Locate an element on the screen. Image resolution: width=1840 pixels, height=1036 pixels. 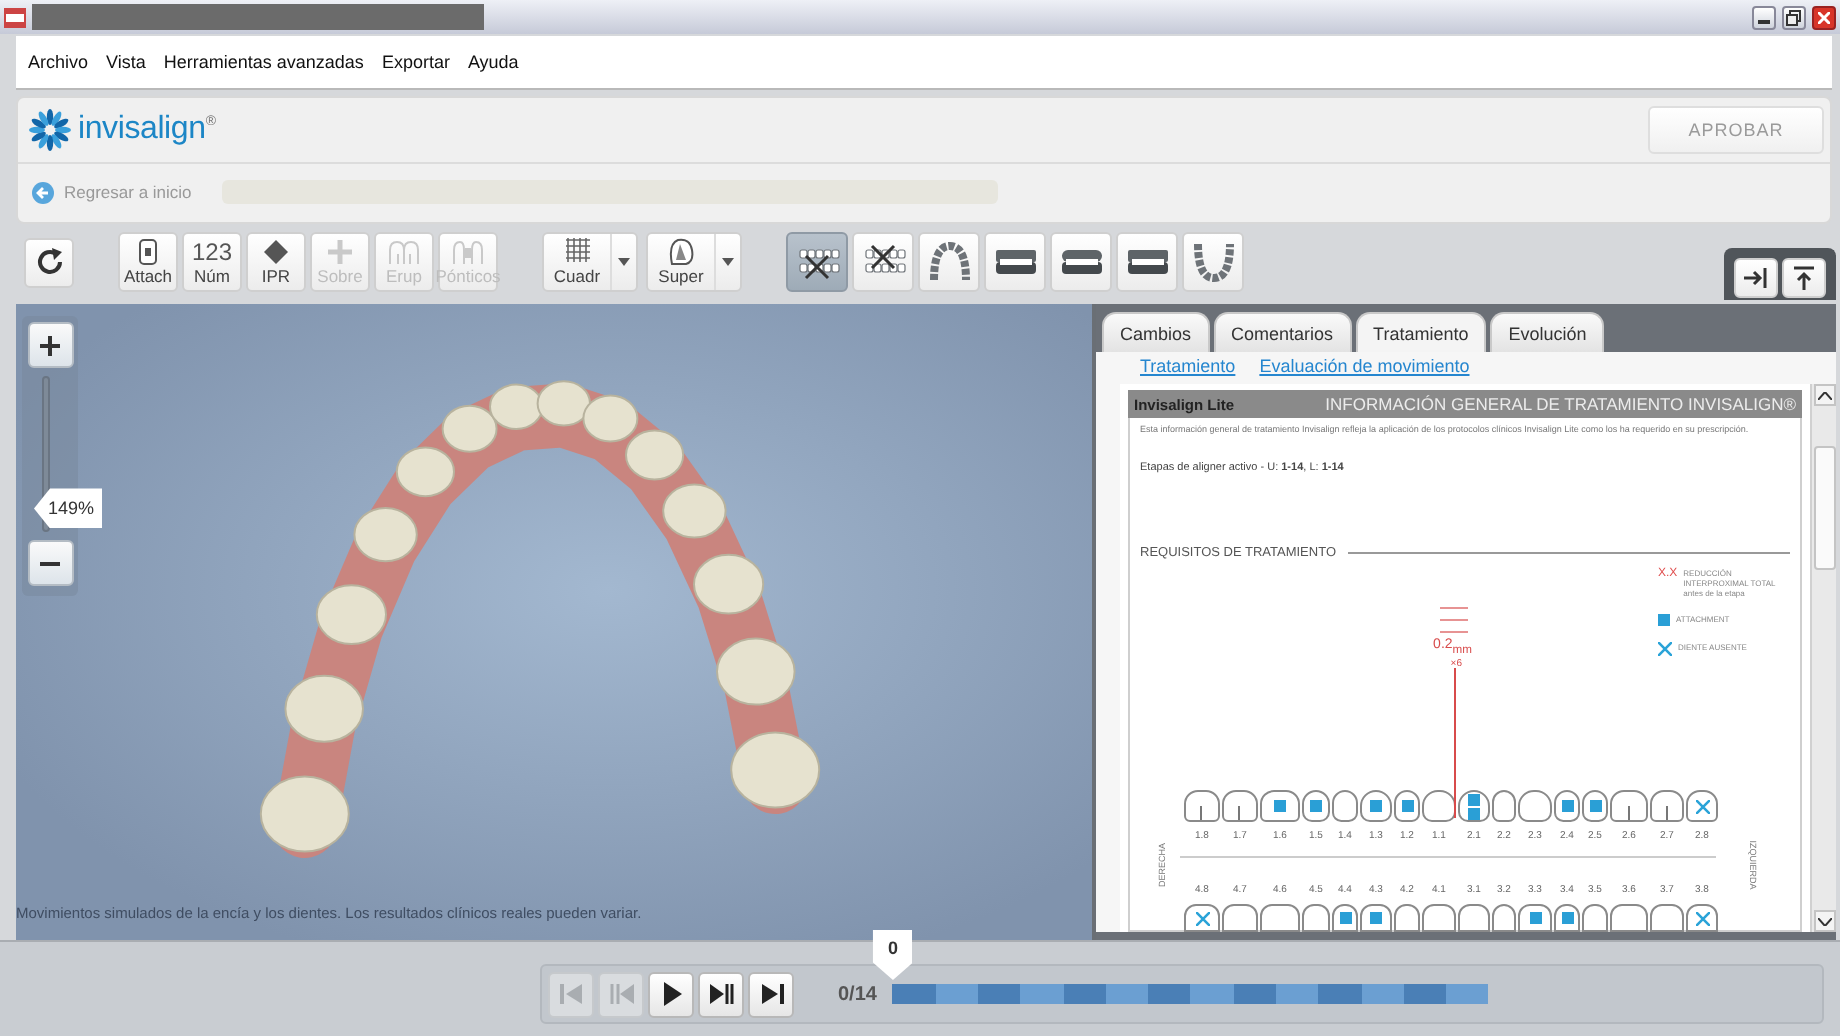
tab: Evolución is located at coordinates (1547, 332).